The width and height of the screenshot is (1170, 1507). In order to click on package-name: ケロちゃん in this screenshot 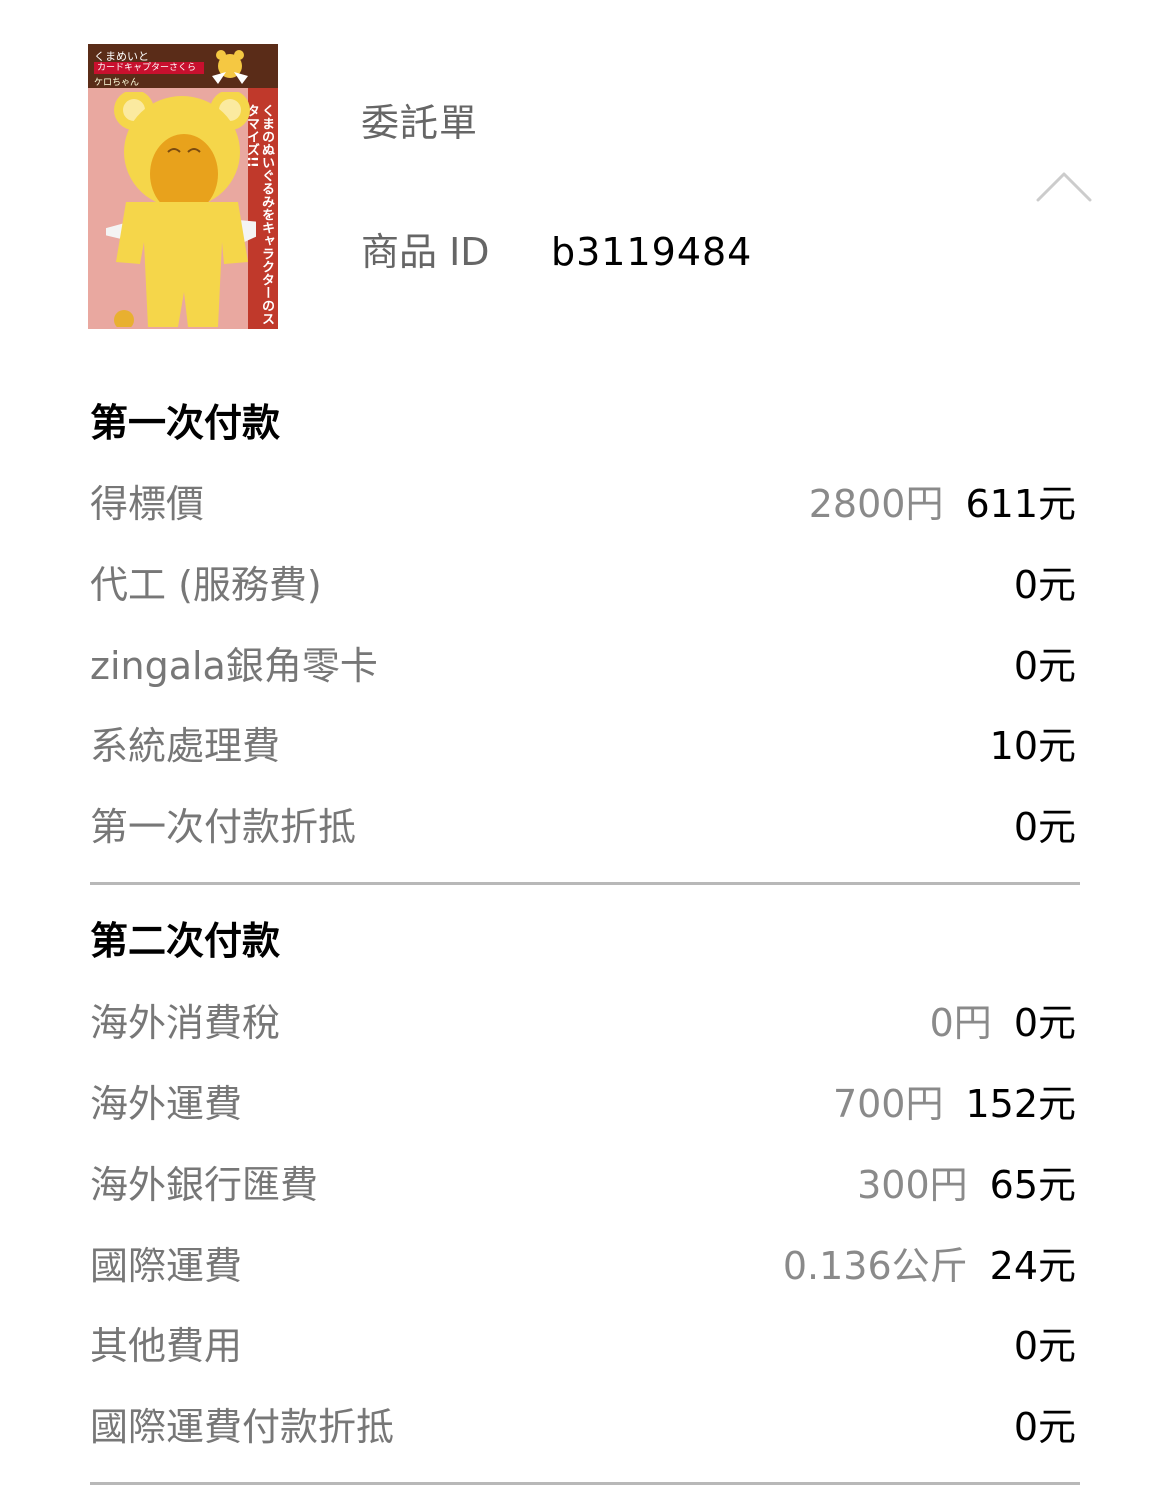, I will do `click(117, 83)`.